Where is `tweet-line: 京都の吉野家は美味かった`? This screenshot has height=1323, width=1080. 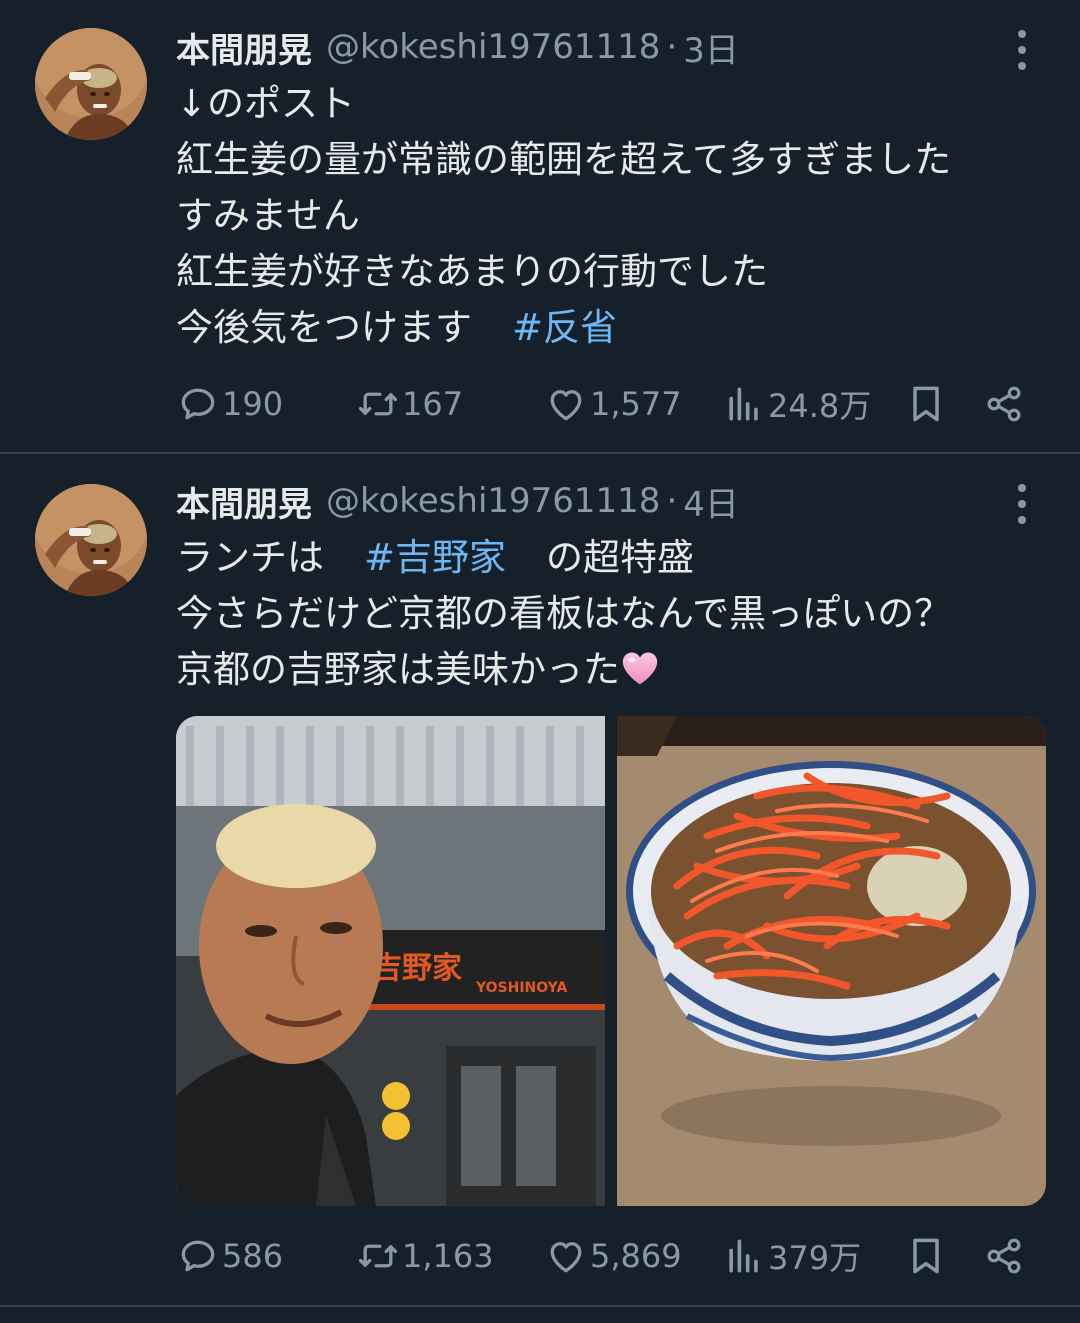 tweet-line: 京都の吉野家は美味かった is located at coordinates (606, 670).